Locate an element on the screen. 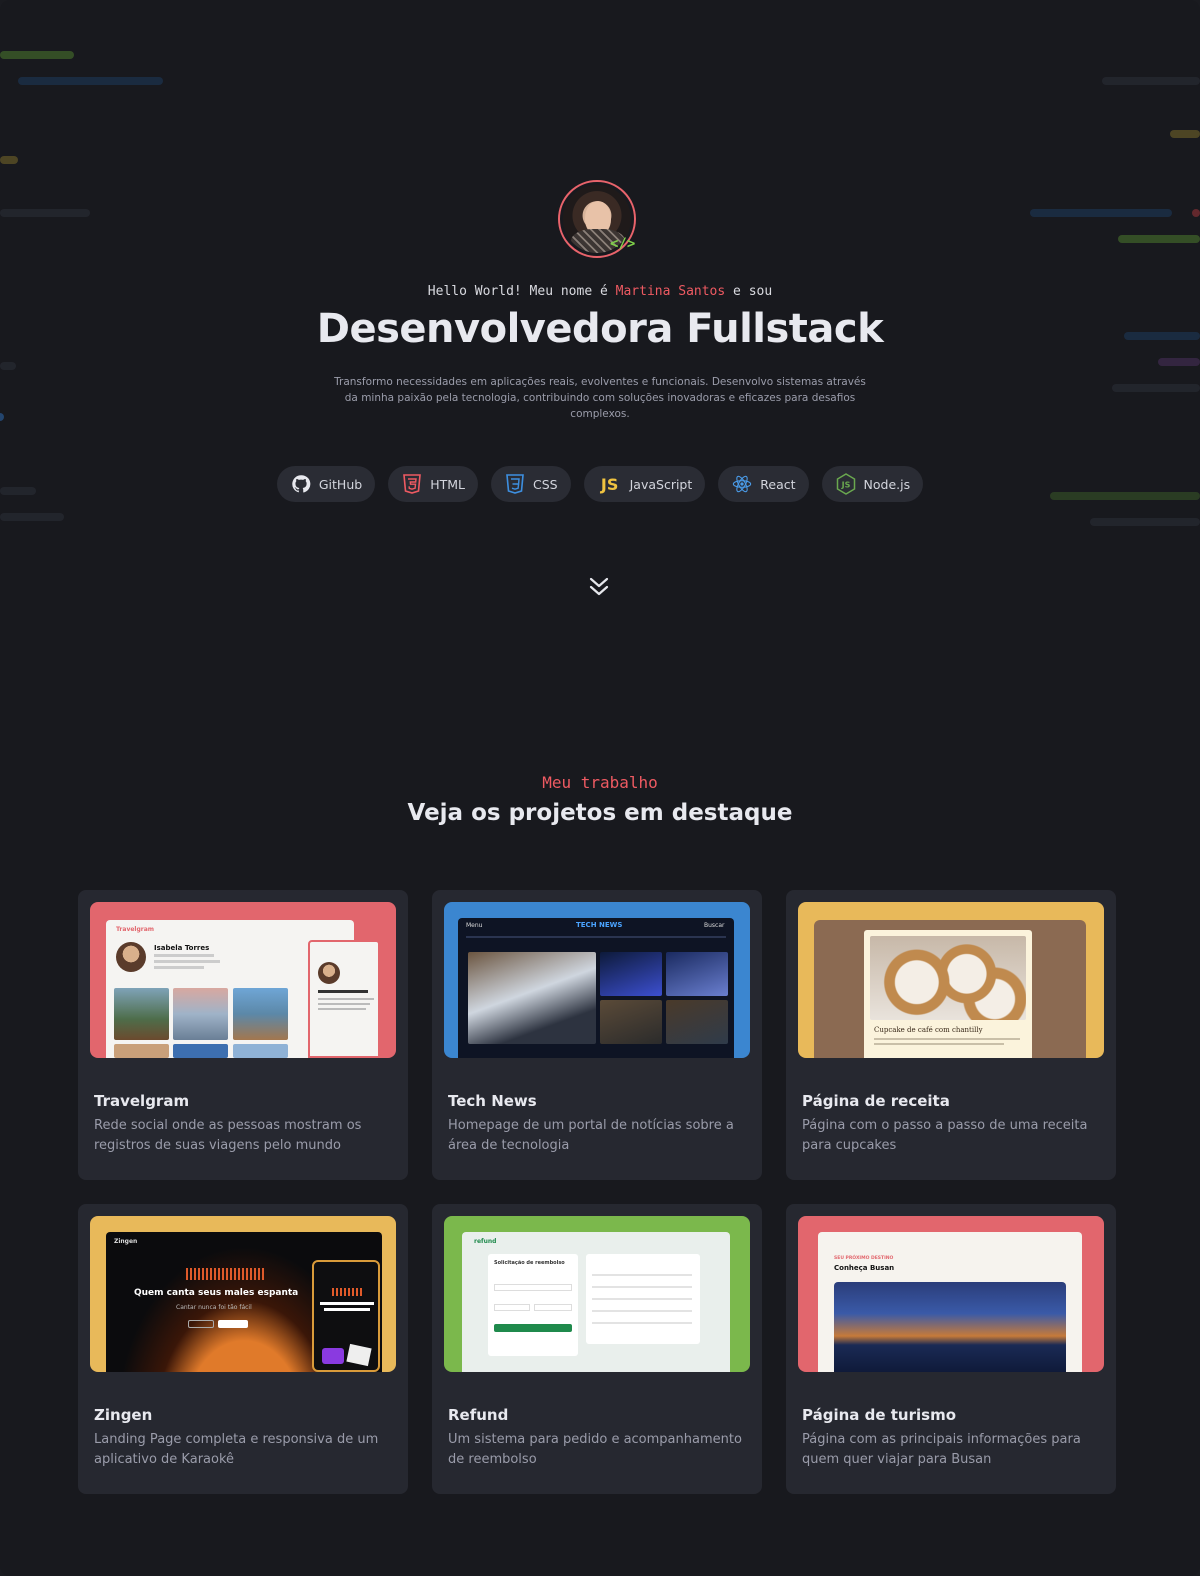 Image resolution: width=1200 pixels, height=1576 pixels. project-thumbnail: Menu TECH NEWS Buscar is located at coordinates (597, 980).